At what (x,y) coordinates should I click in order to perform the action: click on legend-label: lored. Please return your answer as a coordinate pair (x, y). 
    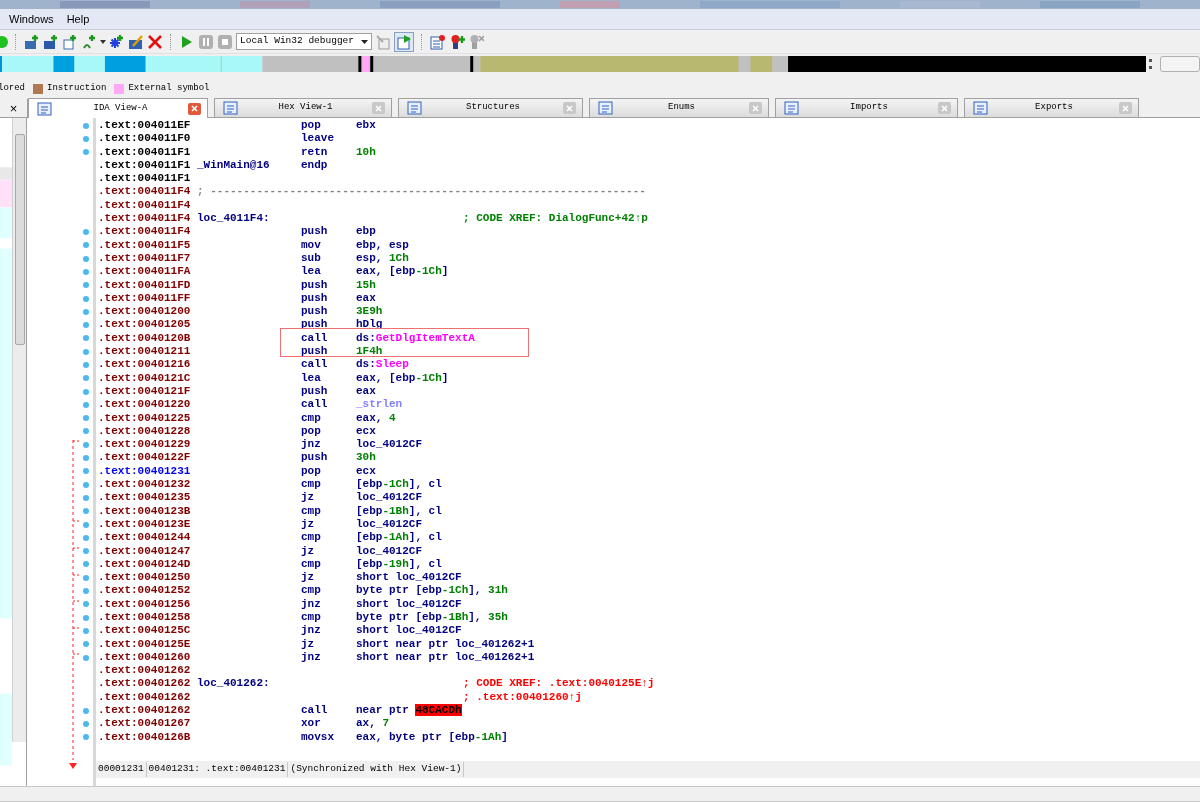
    Looking at the image, I should click on (12, 89).